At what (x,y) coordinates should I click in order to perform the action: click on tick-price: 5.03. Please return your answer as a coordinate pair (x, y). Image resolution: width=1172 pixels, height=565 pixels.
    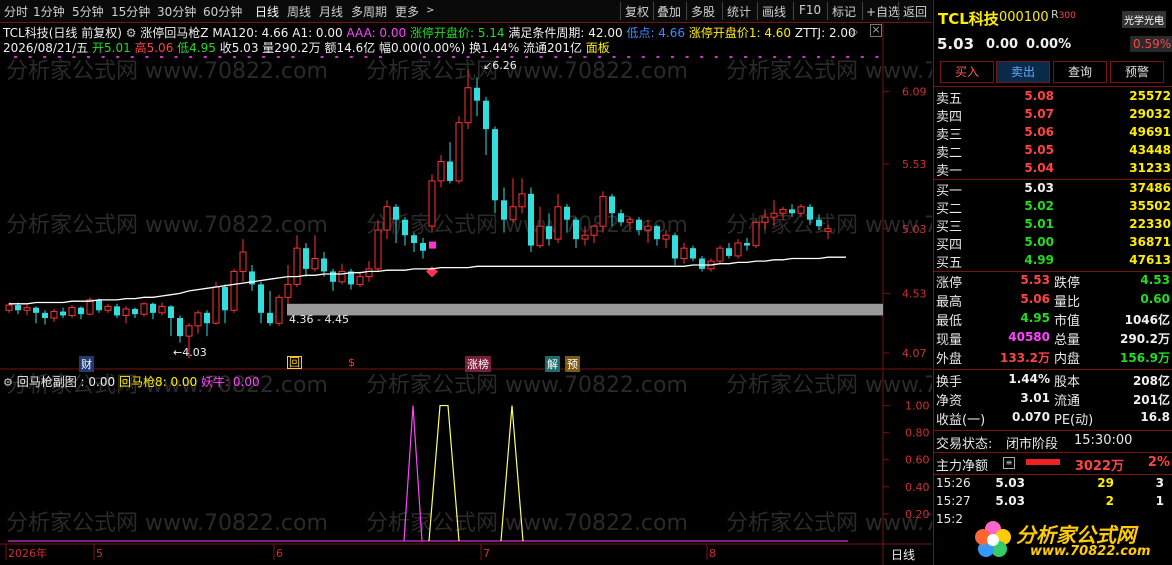
    Looking at the image, I should click on (1010, 483).